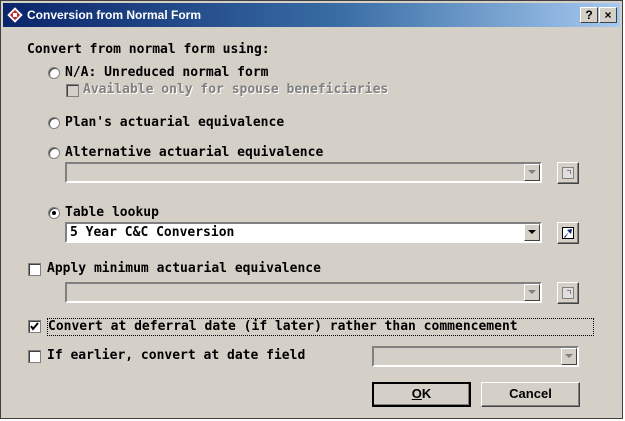  I want to click on alternative-dropdown-button, so click(532, 172).